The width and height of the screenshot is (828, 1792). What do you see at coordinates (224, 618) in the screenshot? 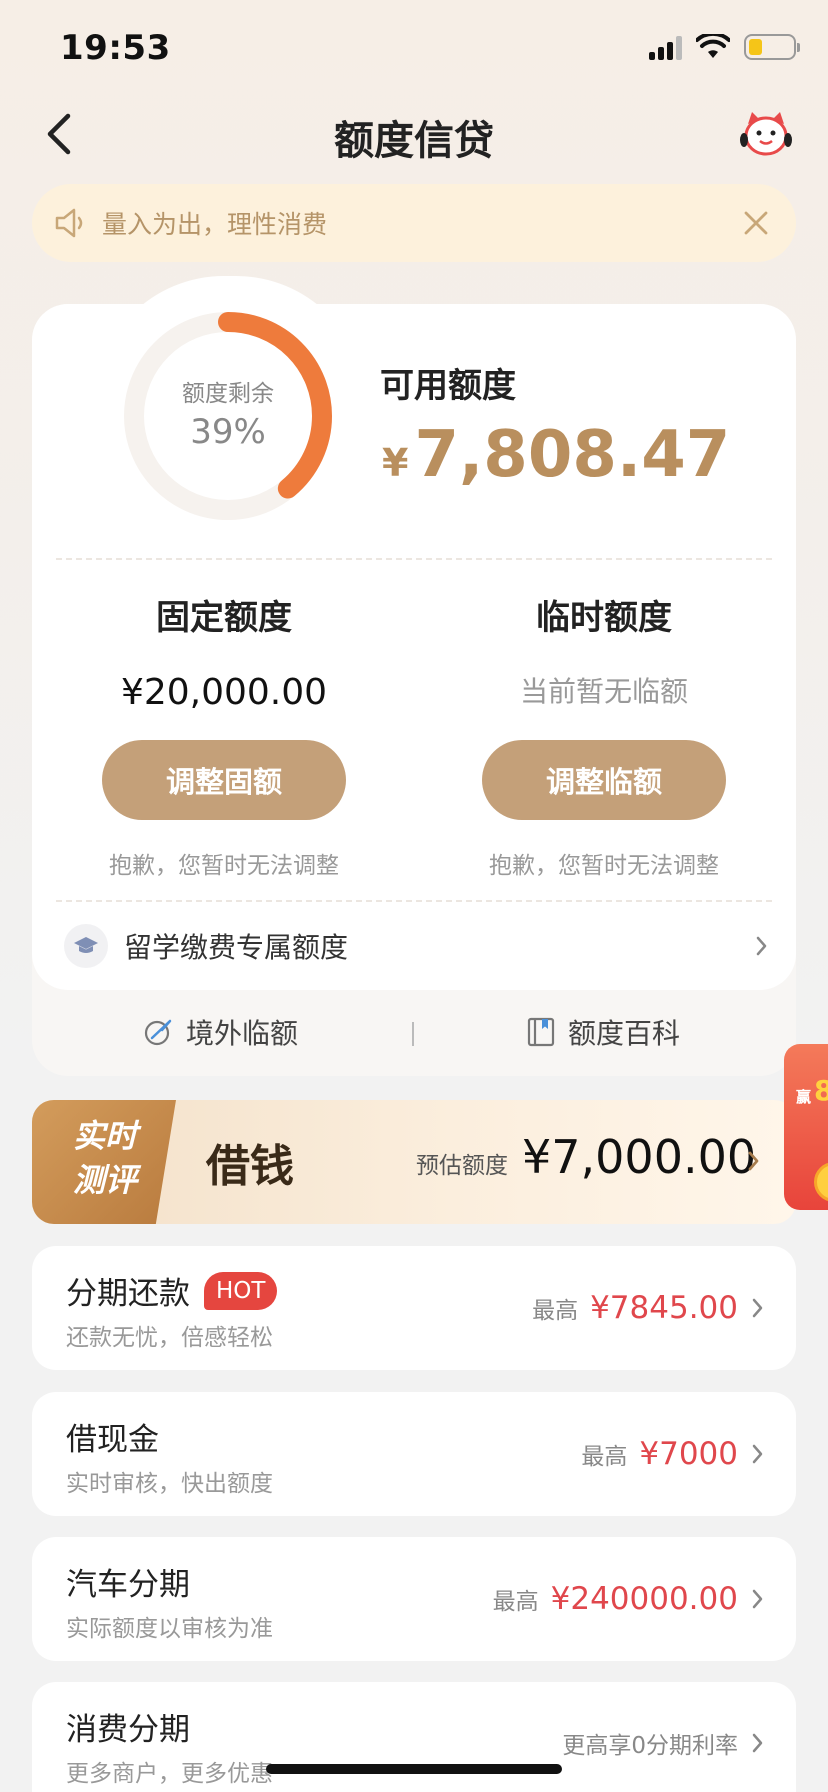
I see `fixed-limit-title: 固定额度` at bounding box center [224, 618].